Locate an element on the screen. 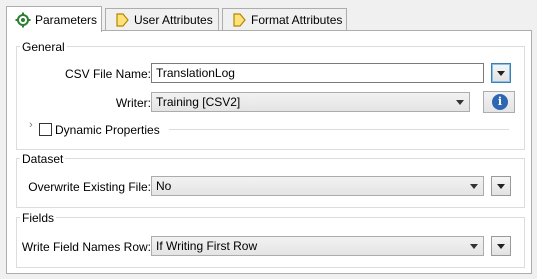 The height and width of the screenshot is (279, 537). tab-user-attributes: User Attributes is located at coordinates (162, 19).